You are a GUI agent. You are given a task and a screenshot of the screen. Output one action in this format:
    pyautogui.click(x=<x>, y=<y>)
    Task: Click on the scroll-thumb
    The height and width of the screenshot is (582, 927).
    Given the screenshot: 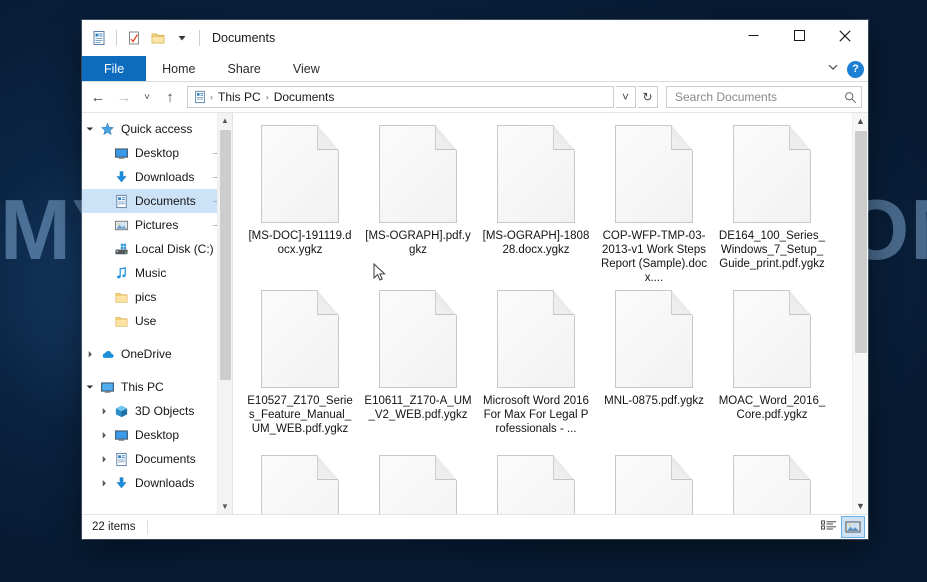 What is the action you would take?
    pyautogui.click(x=861, y=242)
    